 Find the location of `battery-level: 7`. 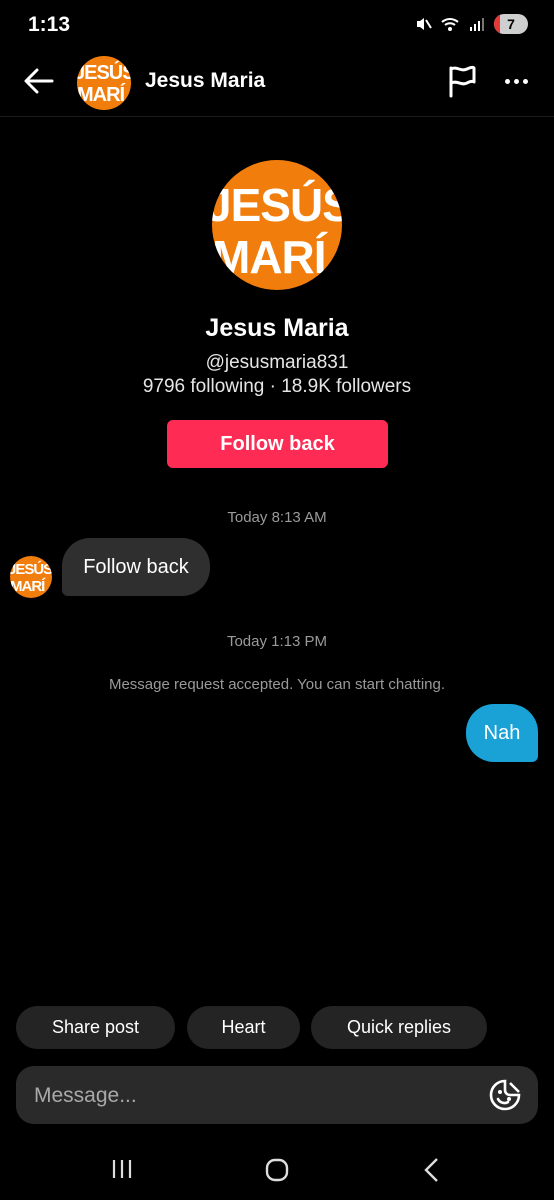

battery-level: 7 is located at coordinates (511, 24).